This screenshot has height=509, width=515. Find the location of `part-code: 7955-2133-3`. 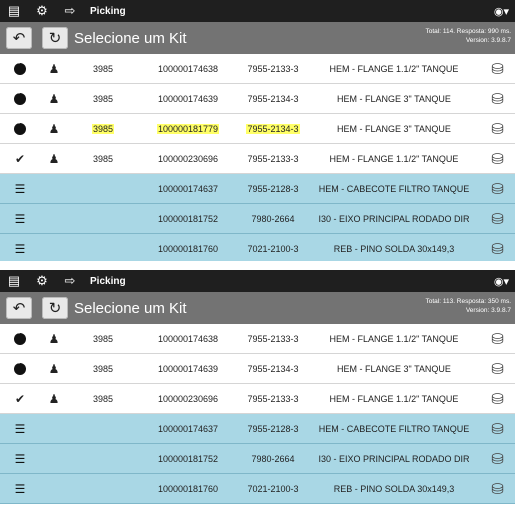

part-code: 7955-2133-3 is located at coordinates (273, 69).